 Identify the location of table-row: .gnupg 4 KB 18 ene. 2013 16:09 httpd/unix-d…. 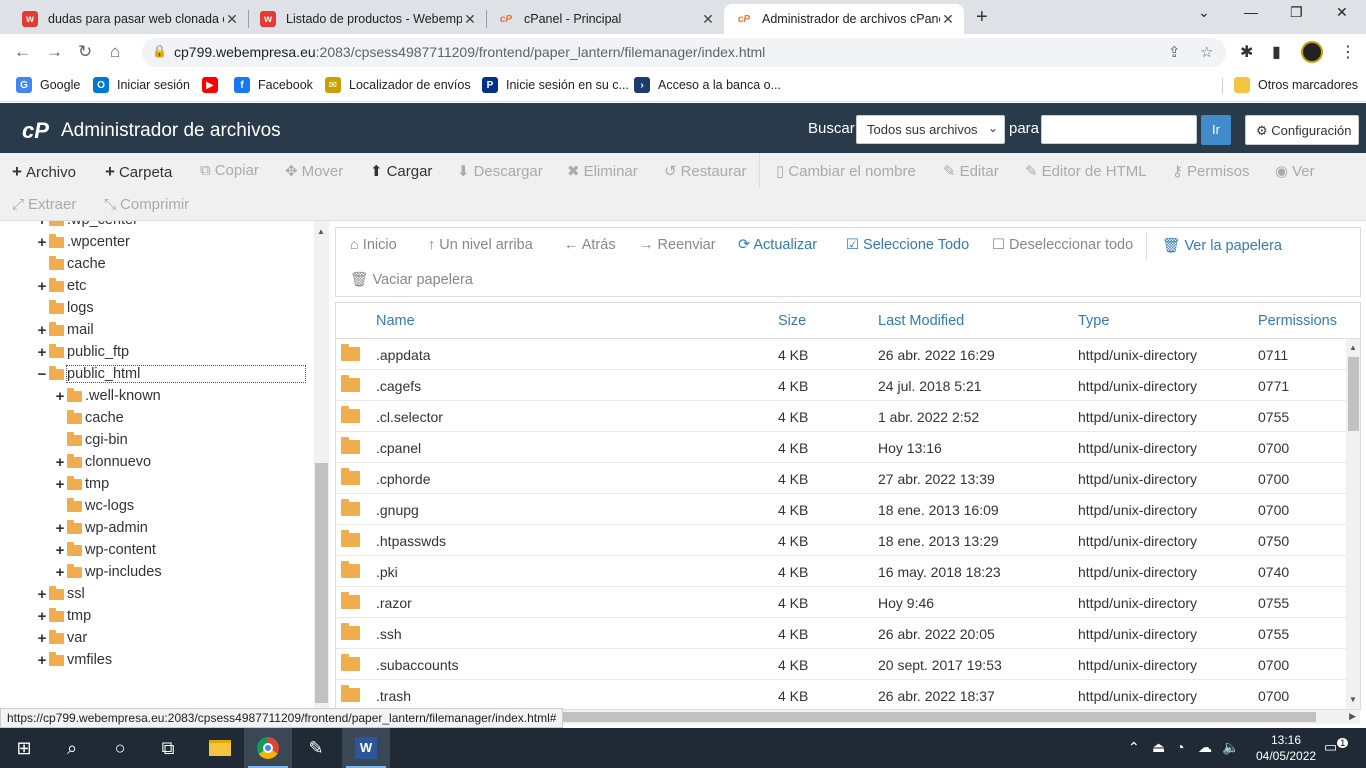
(841, 509).